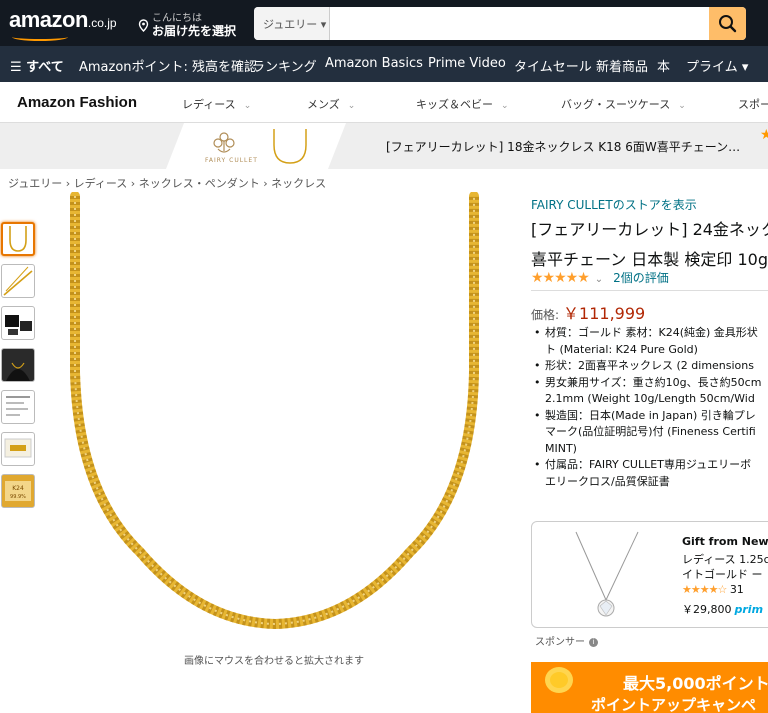  I want to click on sponsored-label-text: スポンサー, so click(560, 642).